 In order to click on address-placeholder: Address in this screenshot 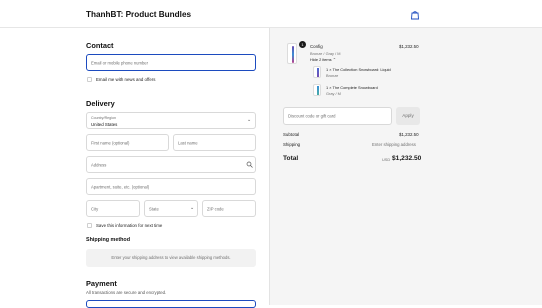, I will do `click(99, 164)`.